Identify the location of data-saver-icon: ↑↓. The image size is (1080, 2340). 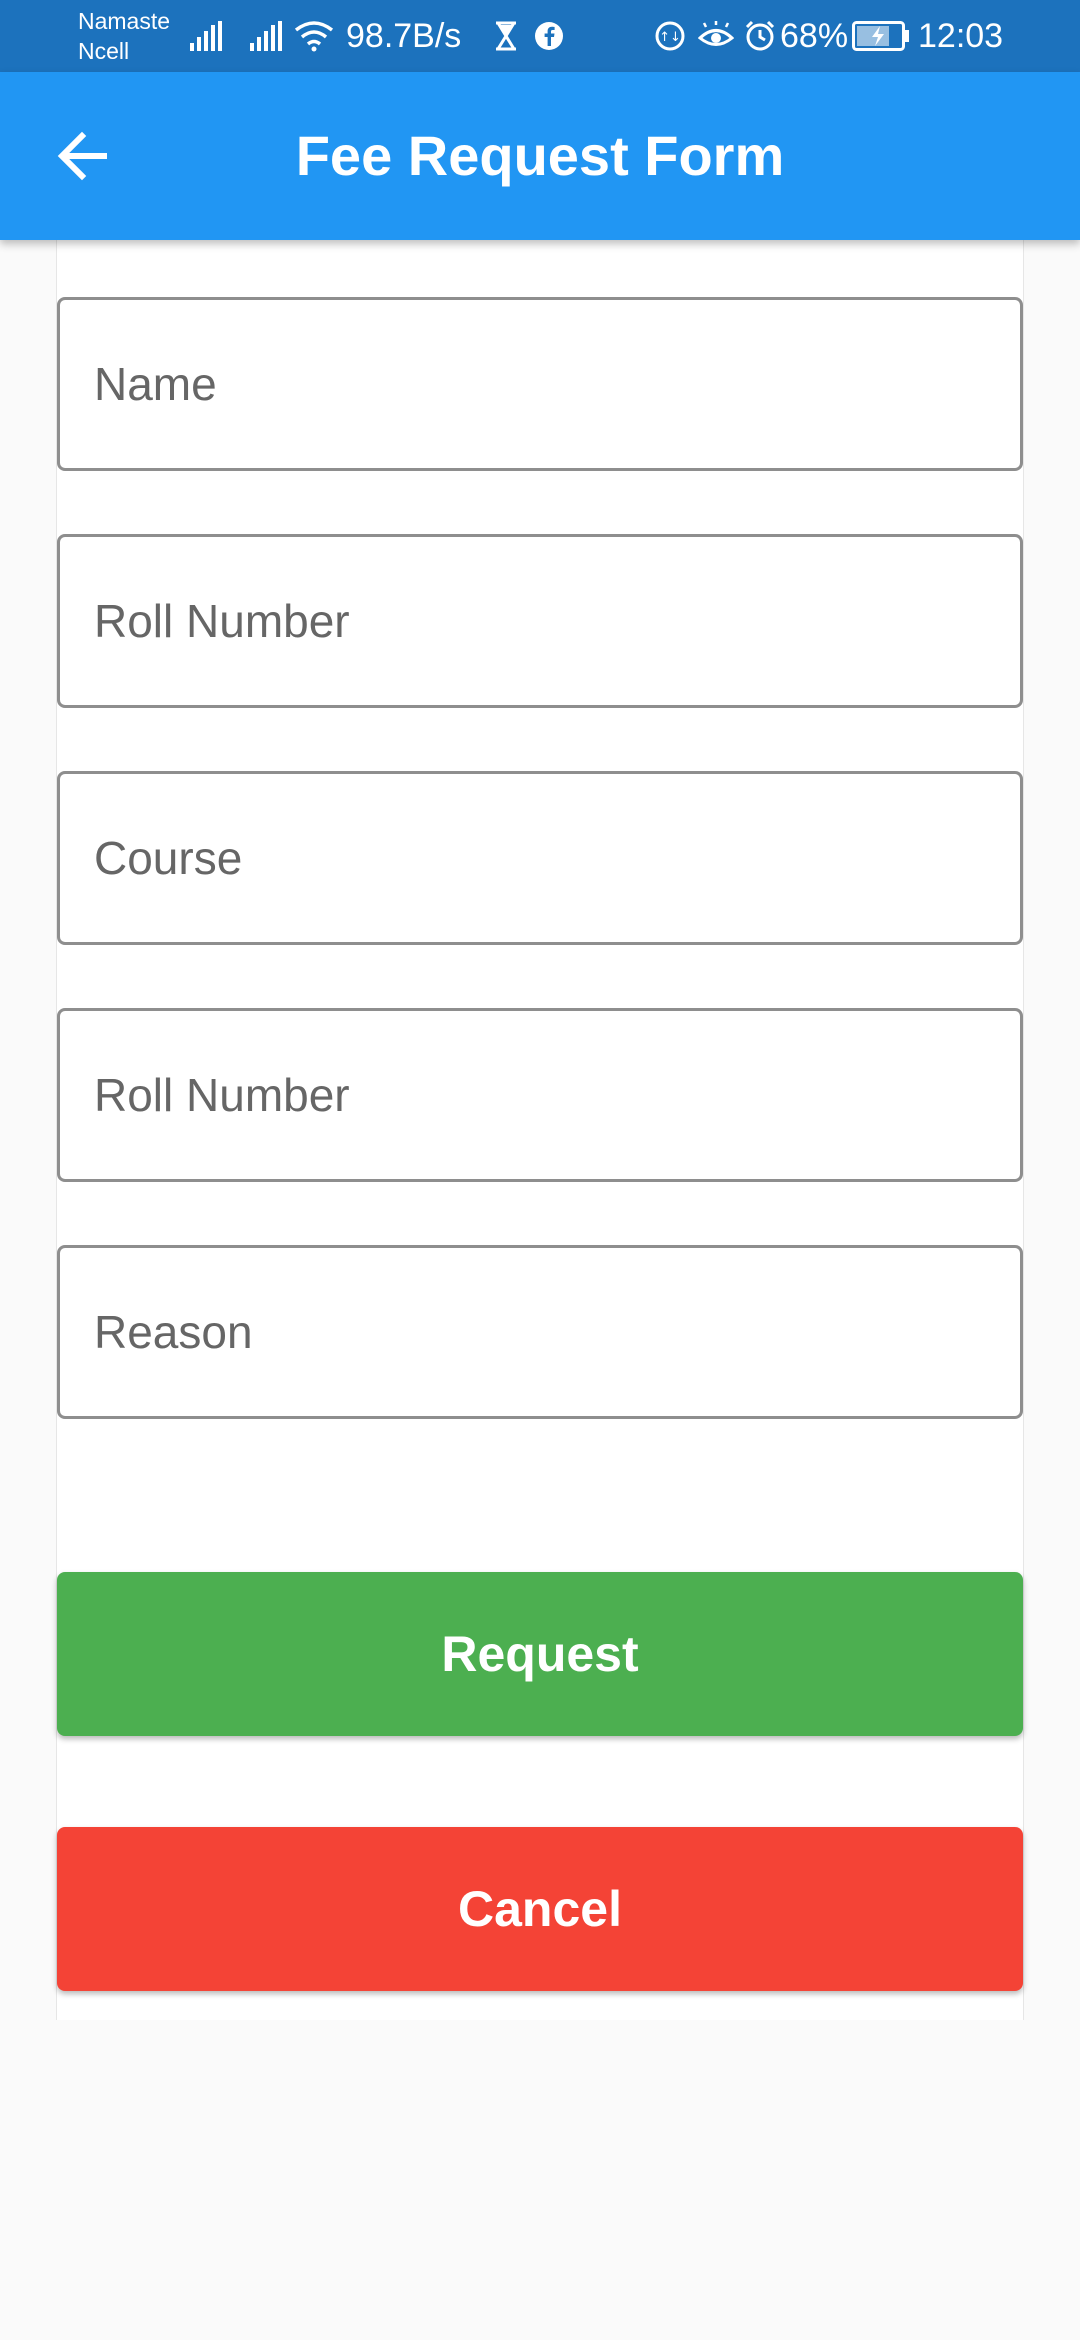
(670, 36).